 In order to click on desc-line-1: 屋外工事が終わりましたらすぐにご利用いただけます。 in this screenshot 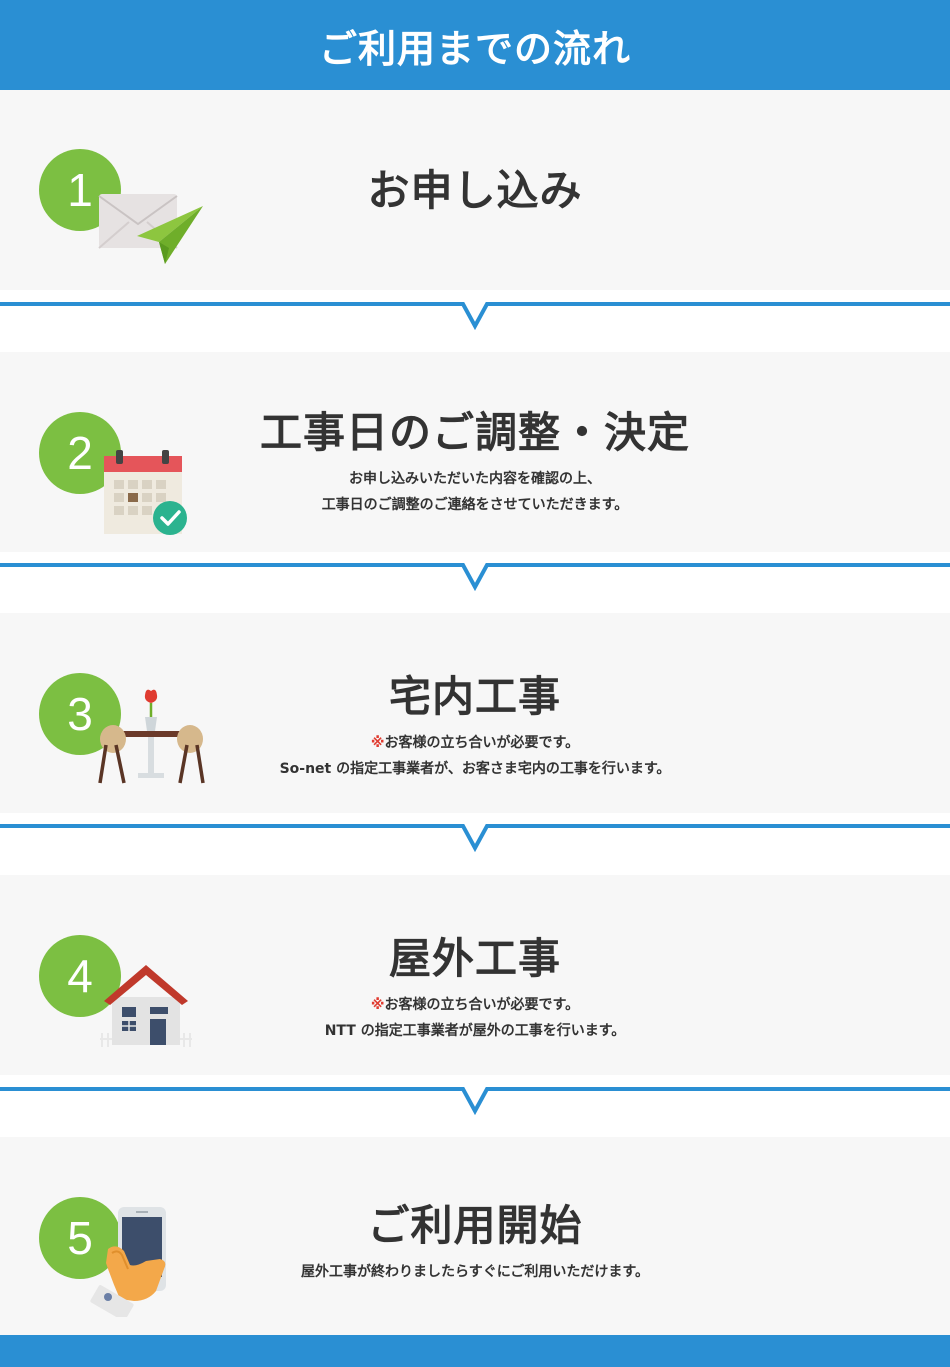, I will do `click(475, 1272)`.